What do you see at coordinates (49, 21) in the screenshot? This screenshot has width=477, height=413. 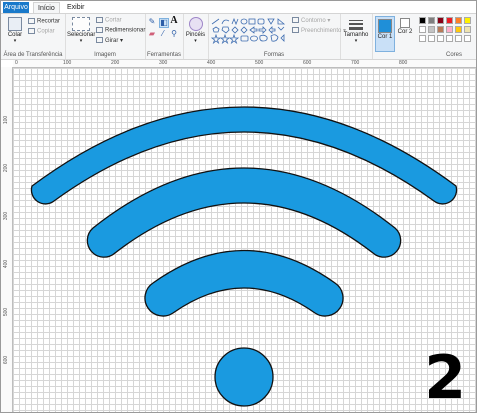 I see `cut-label: Recortar` at bounding box center [49, 21].